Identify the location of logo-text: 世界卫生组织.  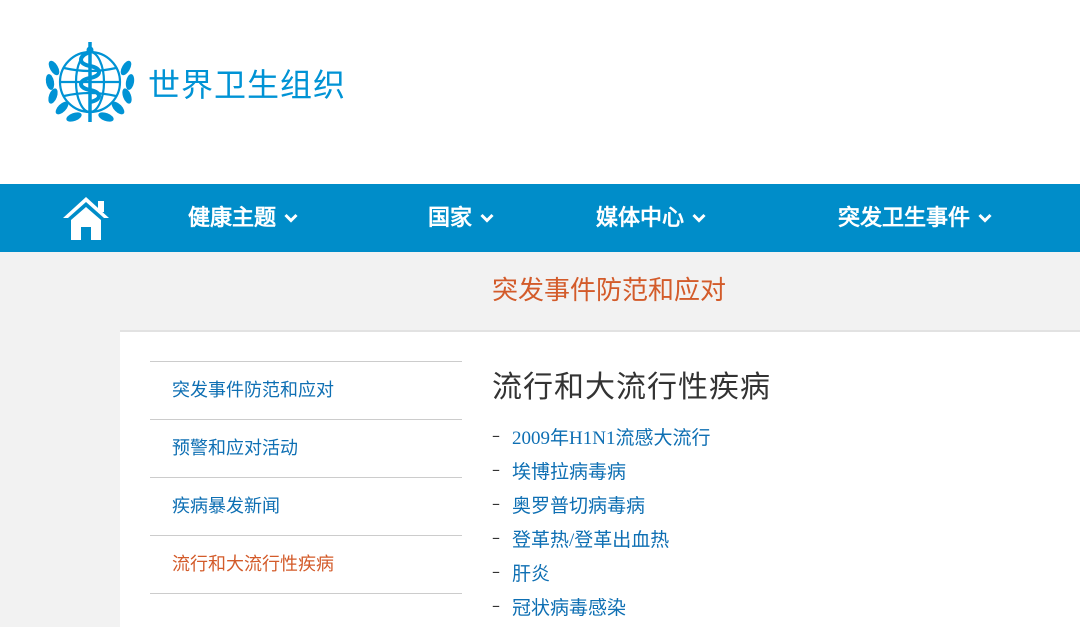
(247, 85).